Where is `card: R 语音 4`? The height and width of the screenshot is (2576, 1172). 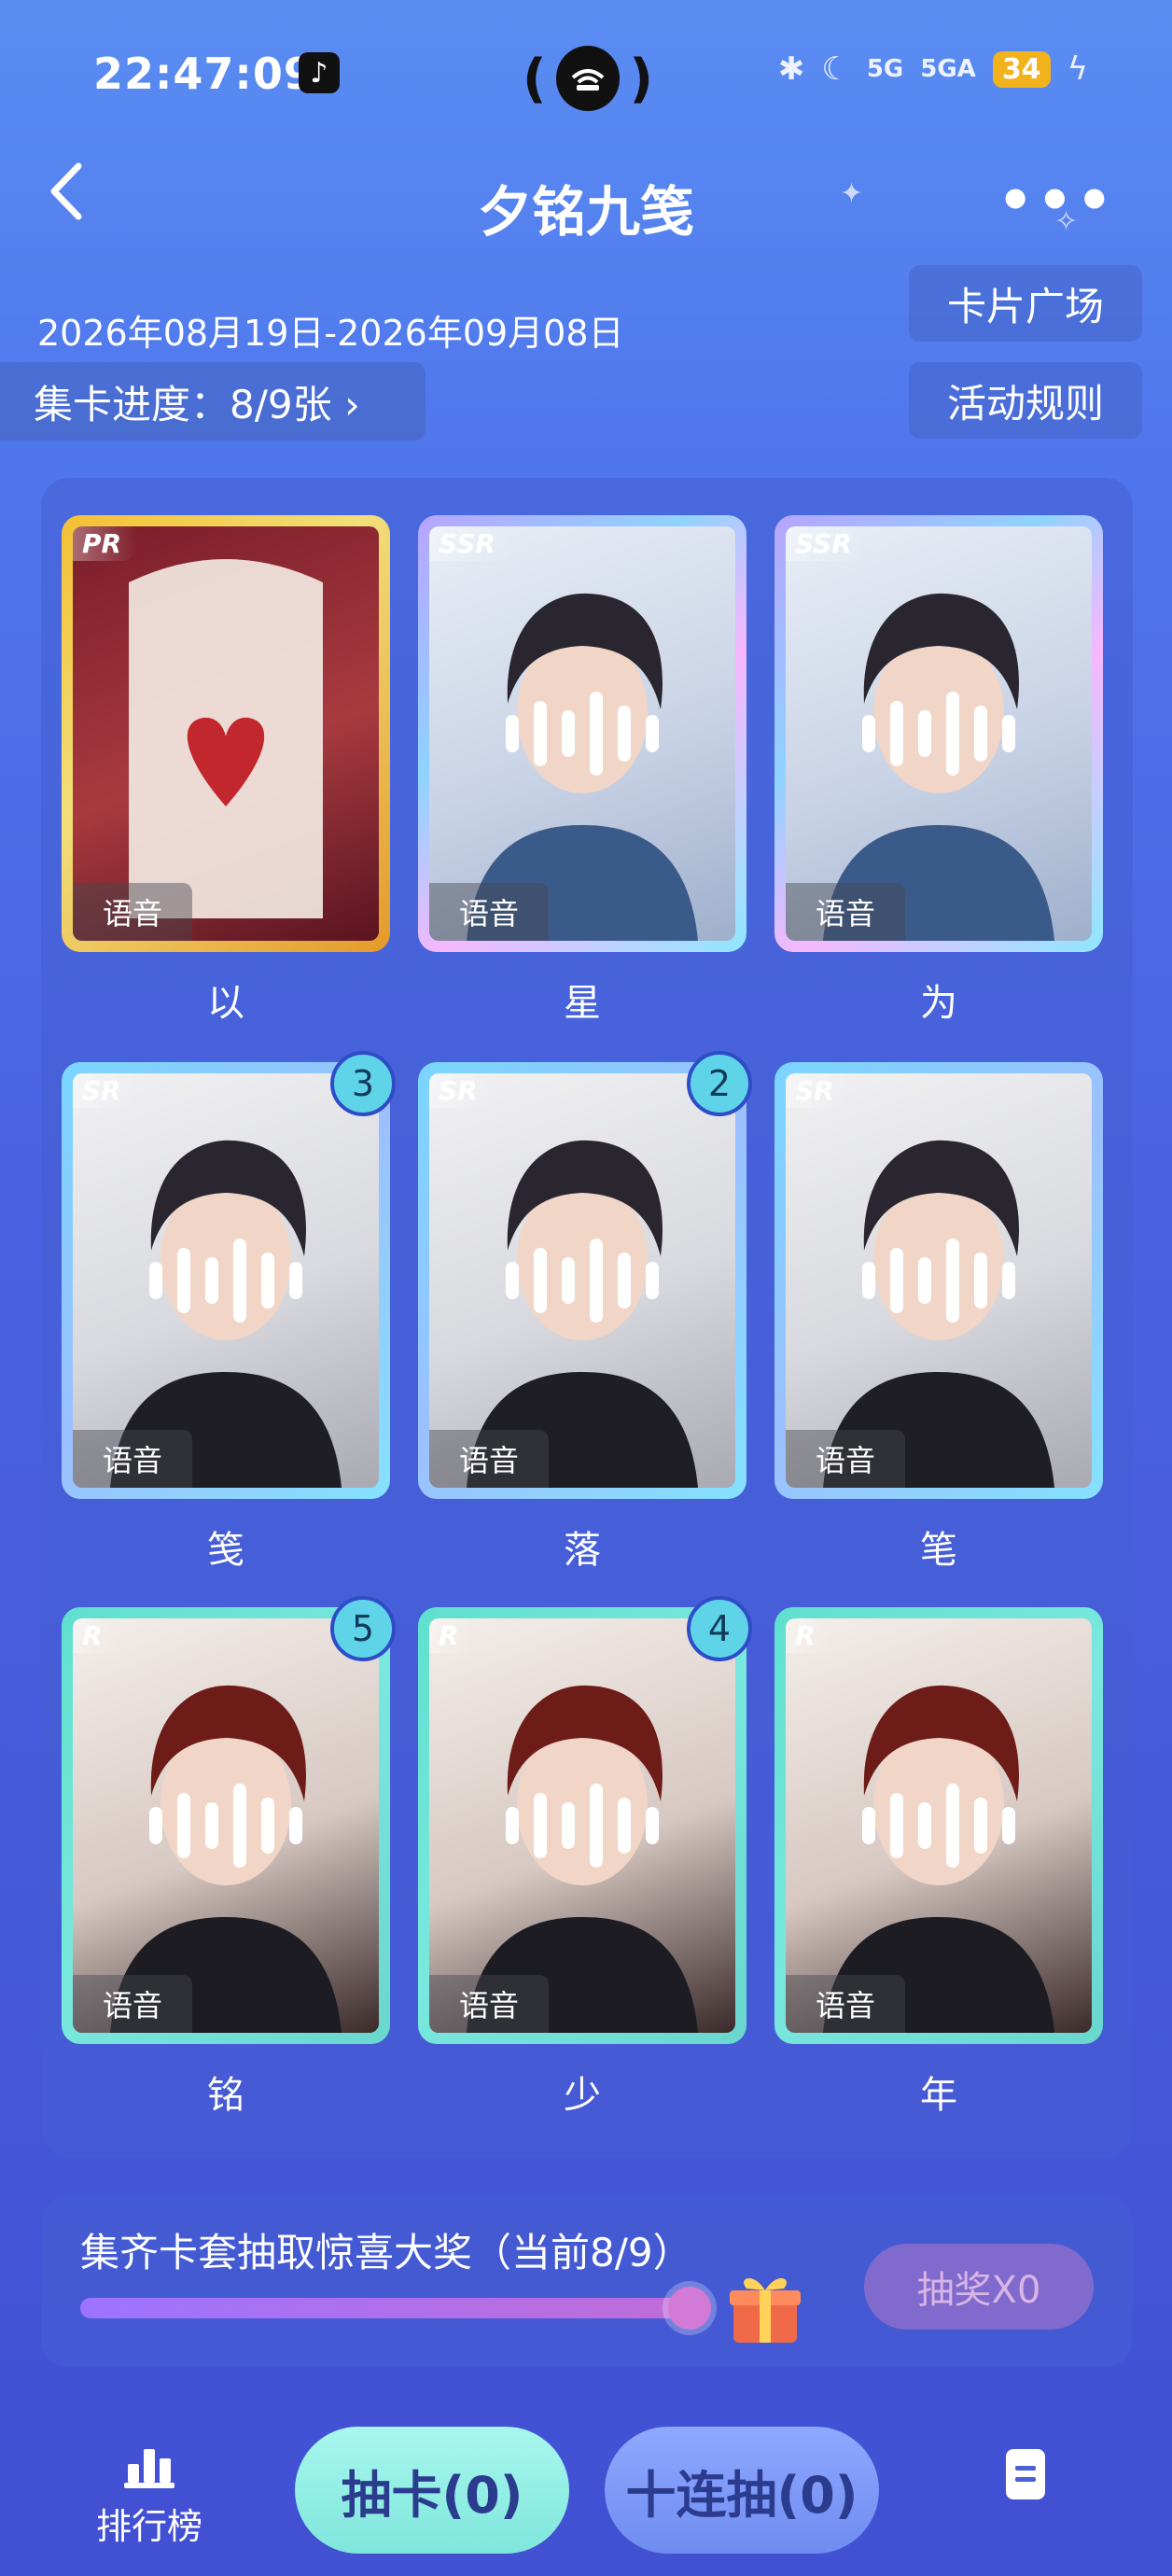
card: R 语音 4 is located at coordinates (585, 1820).